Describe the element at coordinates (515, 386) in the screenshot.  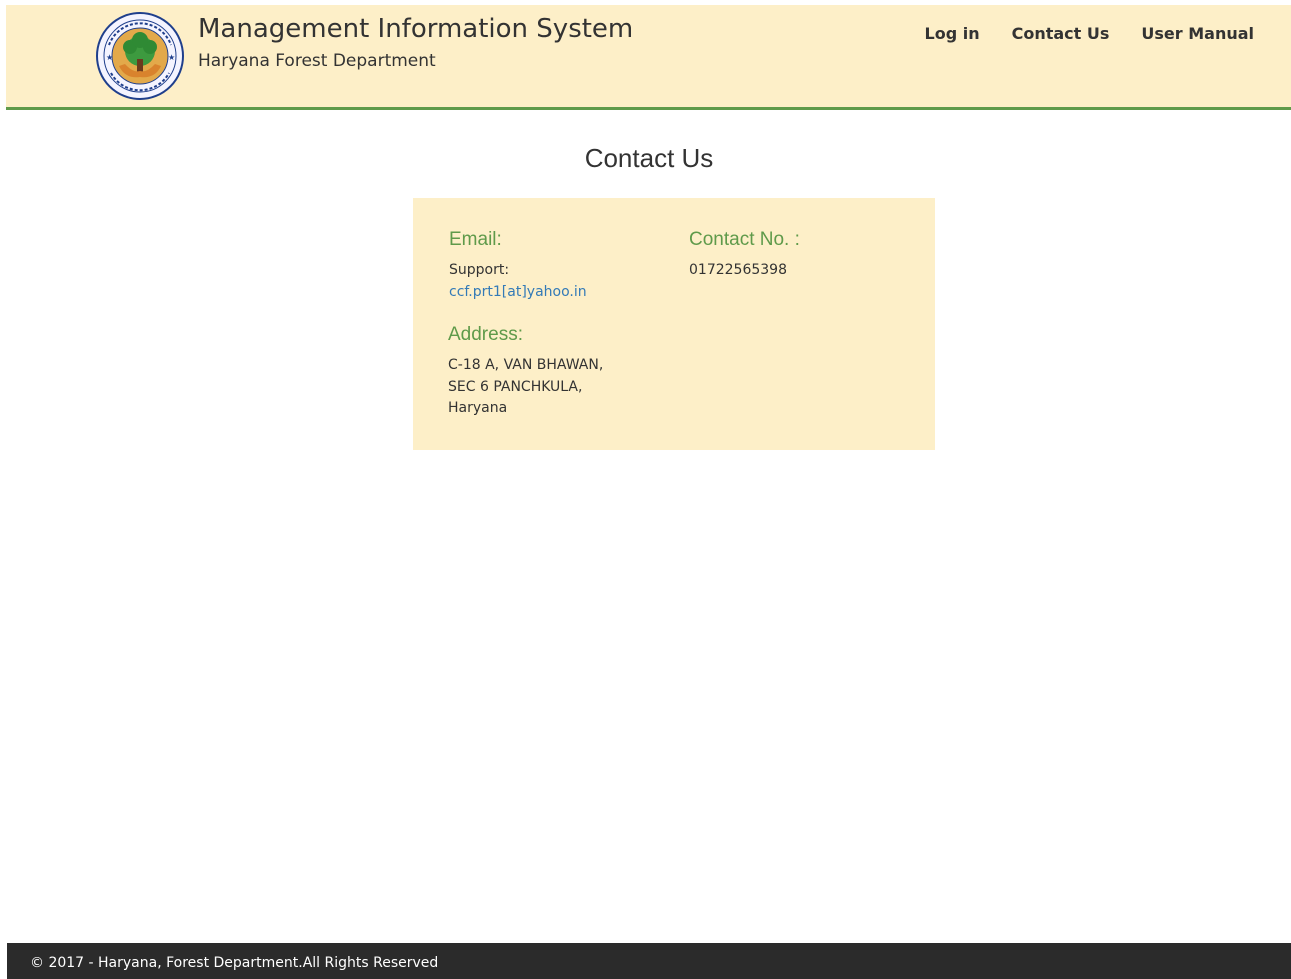
I see `address-line: SEC 6 PANCHKULA,` at that location.